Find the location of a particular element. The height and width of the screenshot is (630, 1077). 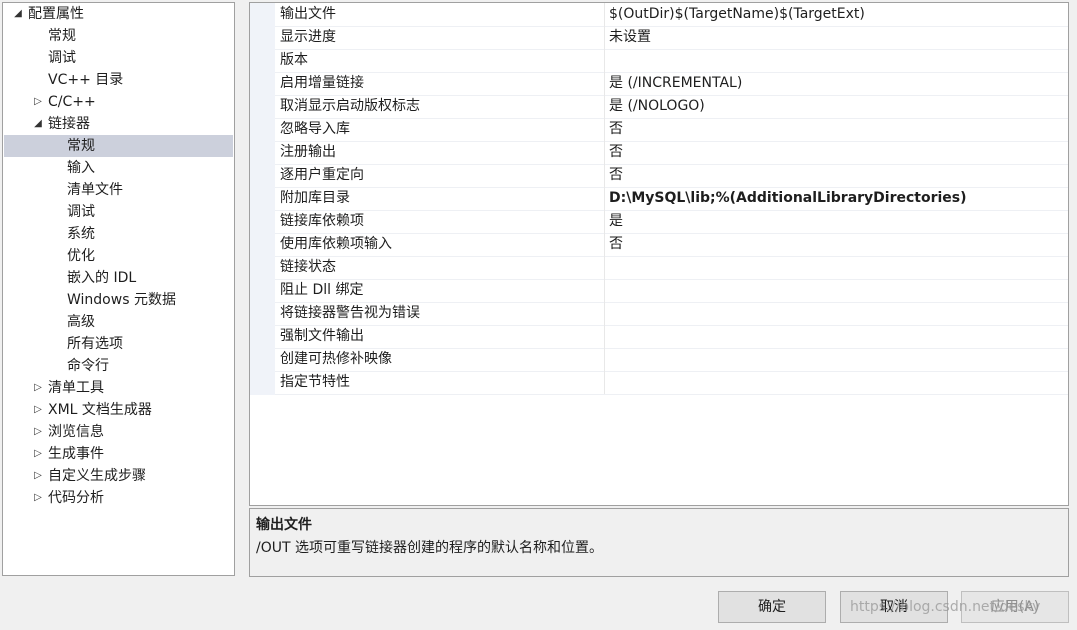

tree-item: VC++ 目录 is located at coordinates (118, 80).